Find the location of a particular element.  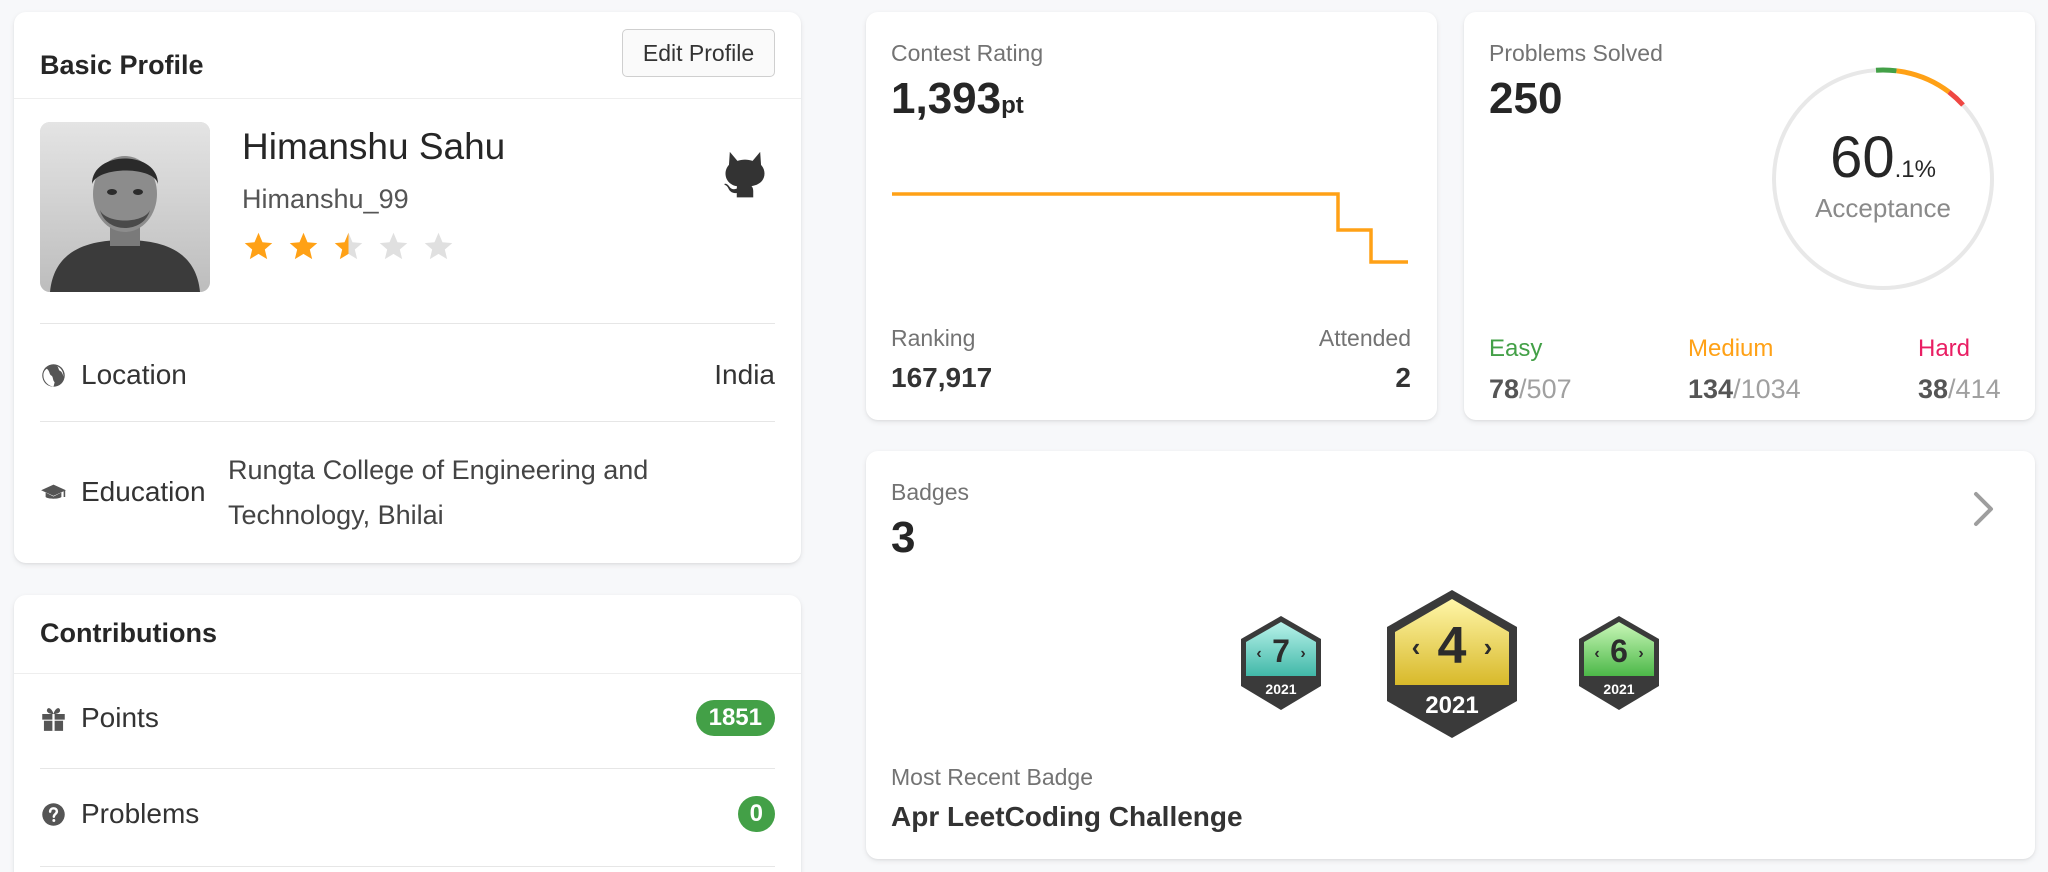

avatar is located at coordinates (125, 207).